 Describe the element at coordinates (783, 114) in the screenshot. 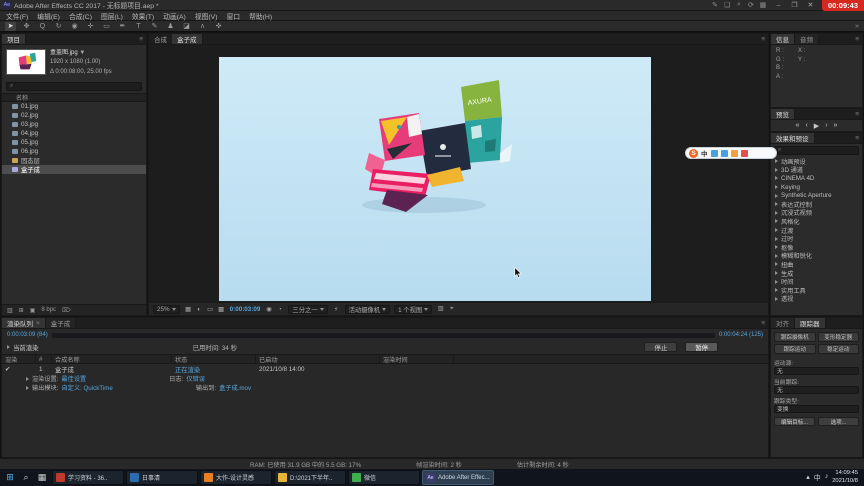

I see `tab-preview: 预览` at that location.